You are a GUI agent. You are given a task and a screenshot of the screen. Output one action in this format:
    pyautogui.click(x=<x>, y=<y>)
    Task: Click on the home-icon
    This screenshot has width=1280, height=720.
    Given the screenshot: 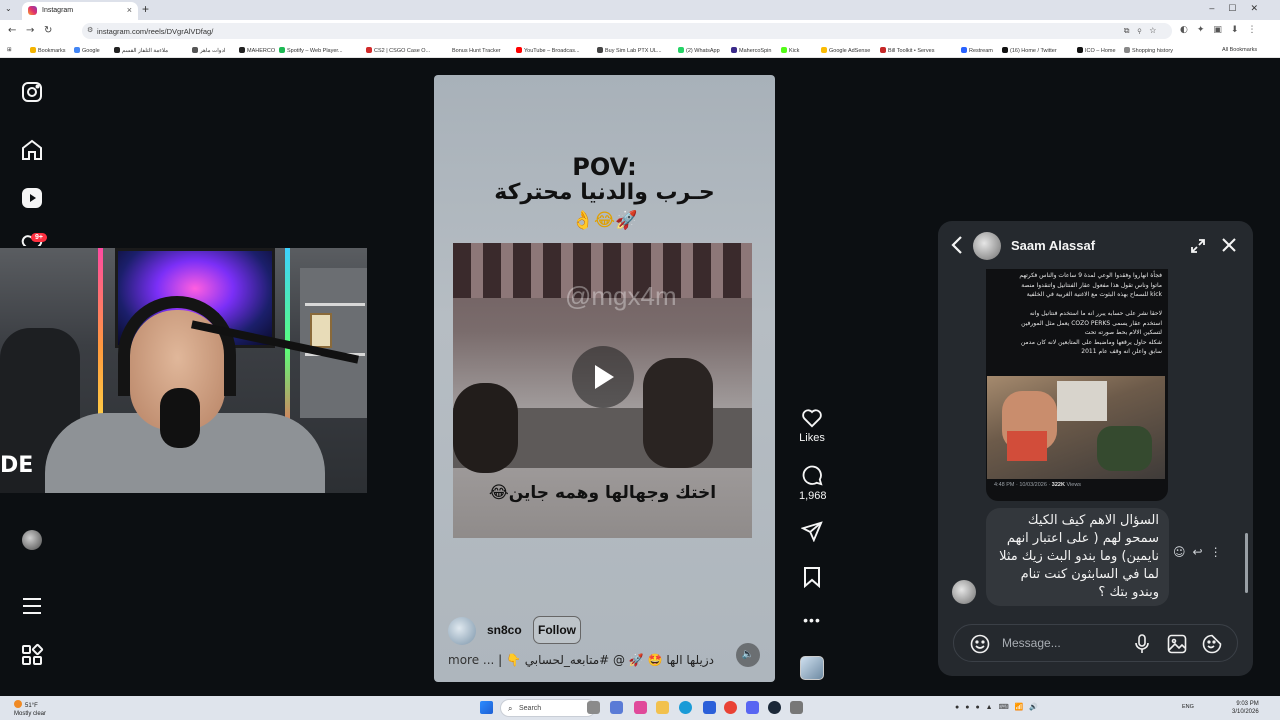 What is the action you would take?
    pyautogui.click(x=32, y=150)
    